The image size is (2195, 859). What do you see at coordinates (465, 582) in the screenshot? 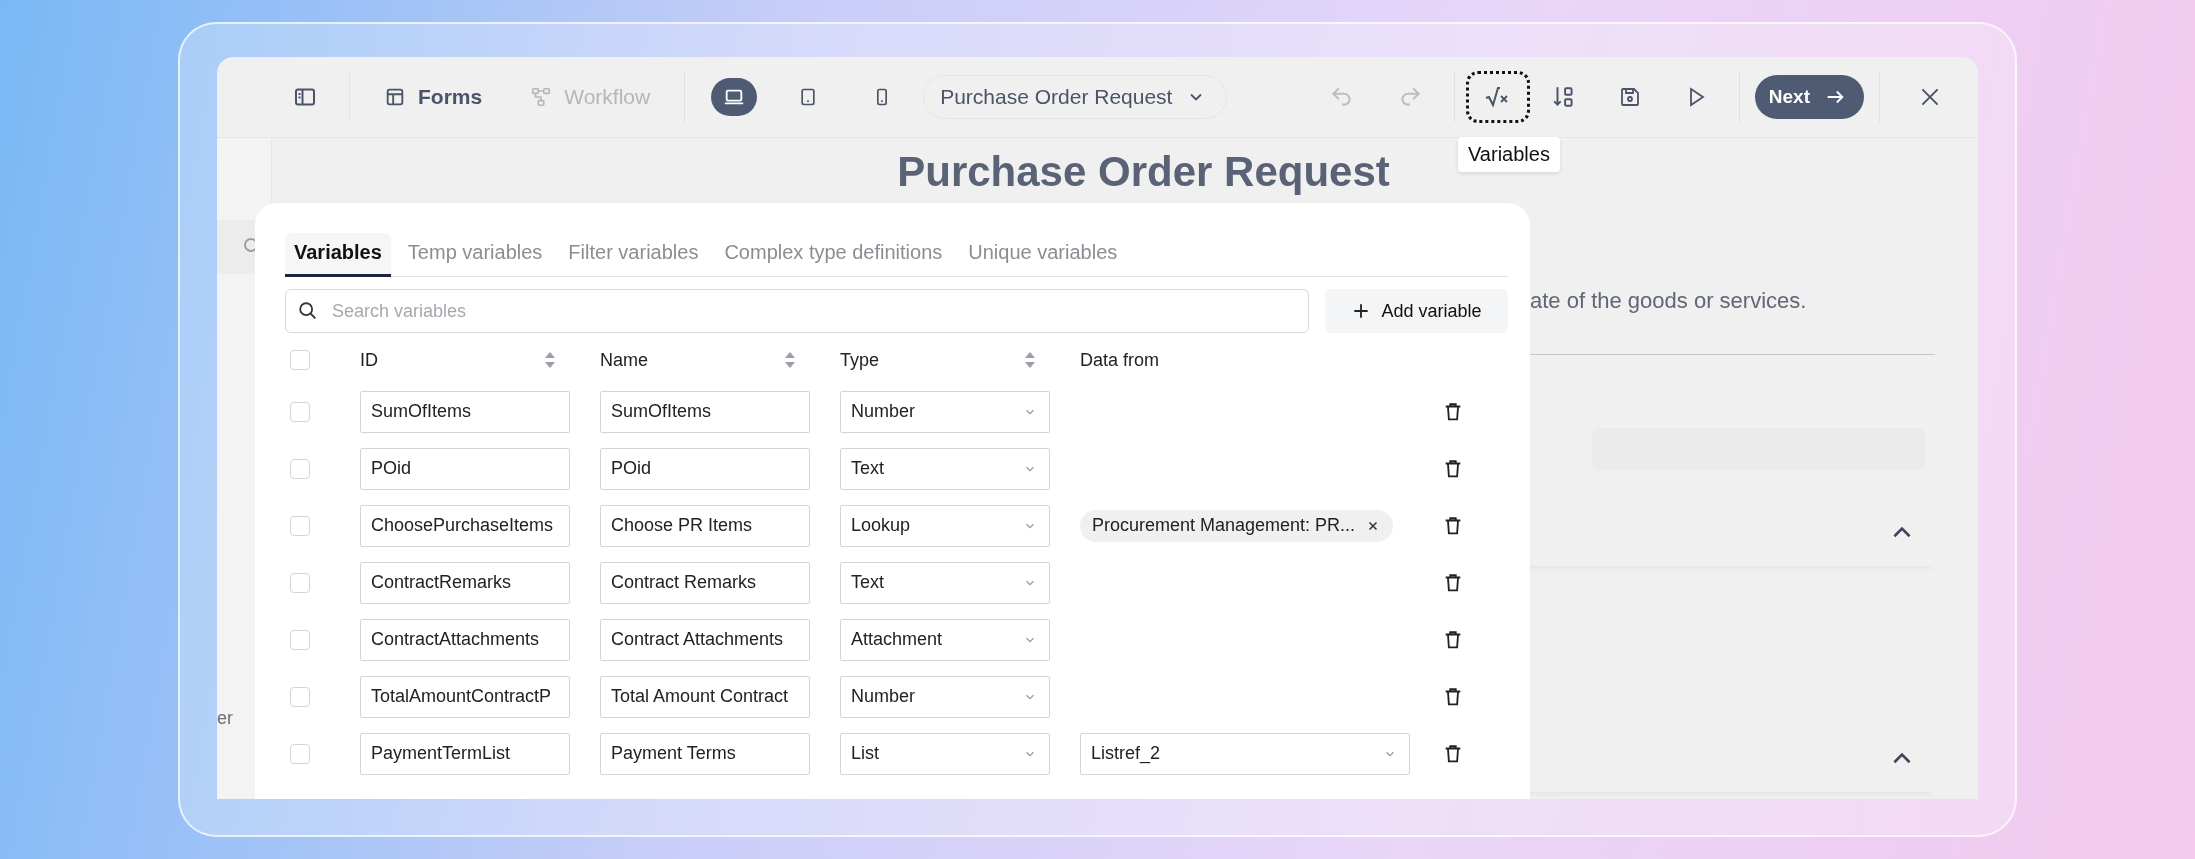
I see `id-field: ContractRemarks` at bounding box center [465, 582].